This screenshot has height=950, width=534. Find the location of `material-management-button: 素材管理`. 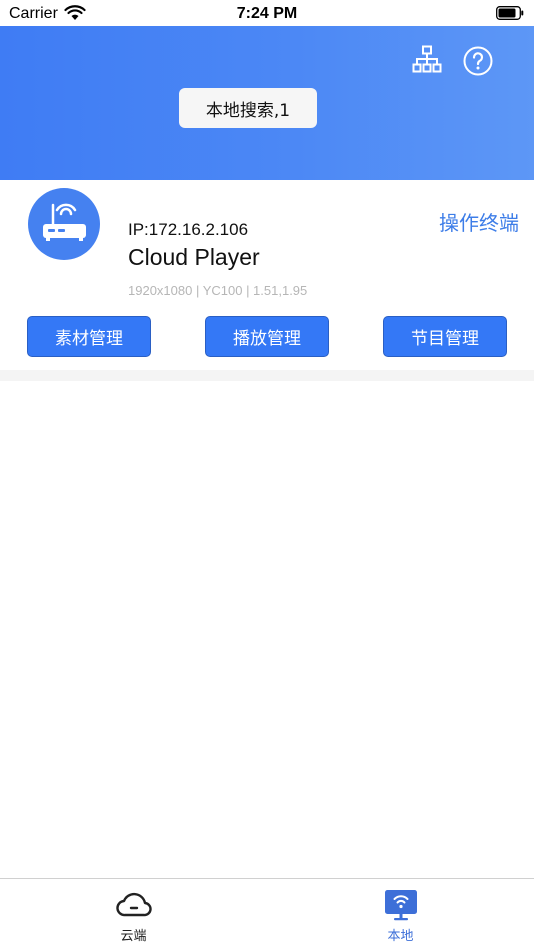

material-management-button: 素材管理 is located at coordinates (89, 336).